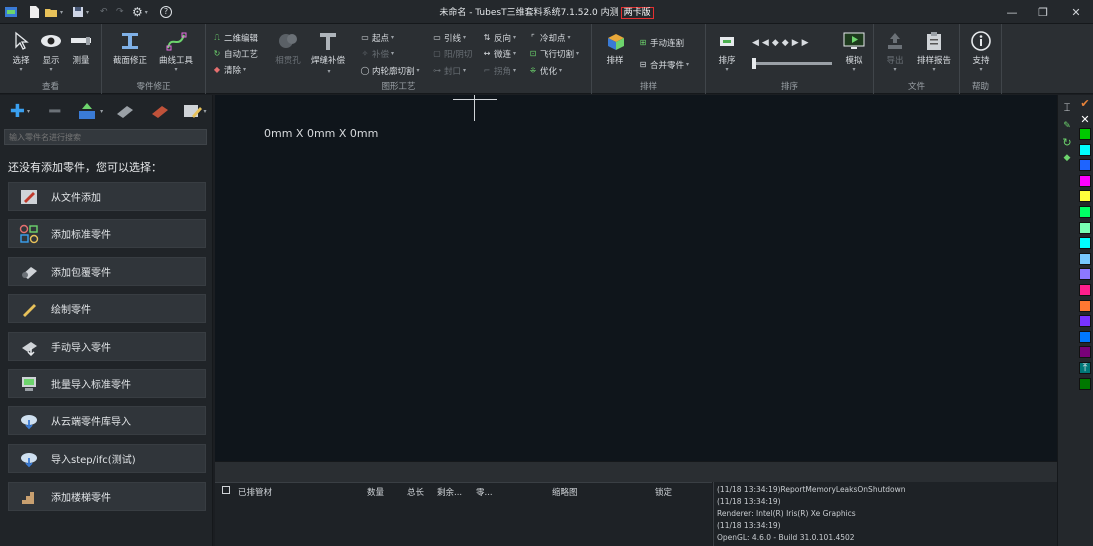  I want to click on gap-button: ▢ 阳/阴切, so click(452, 53).